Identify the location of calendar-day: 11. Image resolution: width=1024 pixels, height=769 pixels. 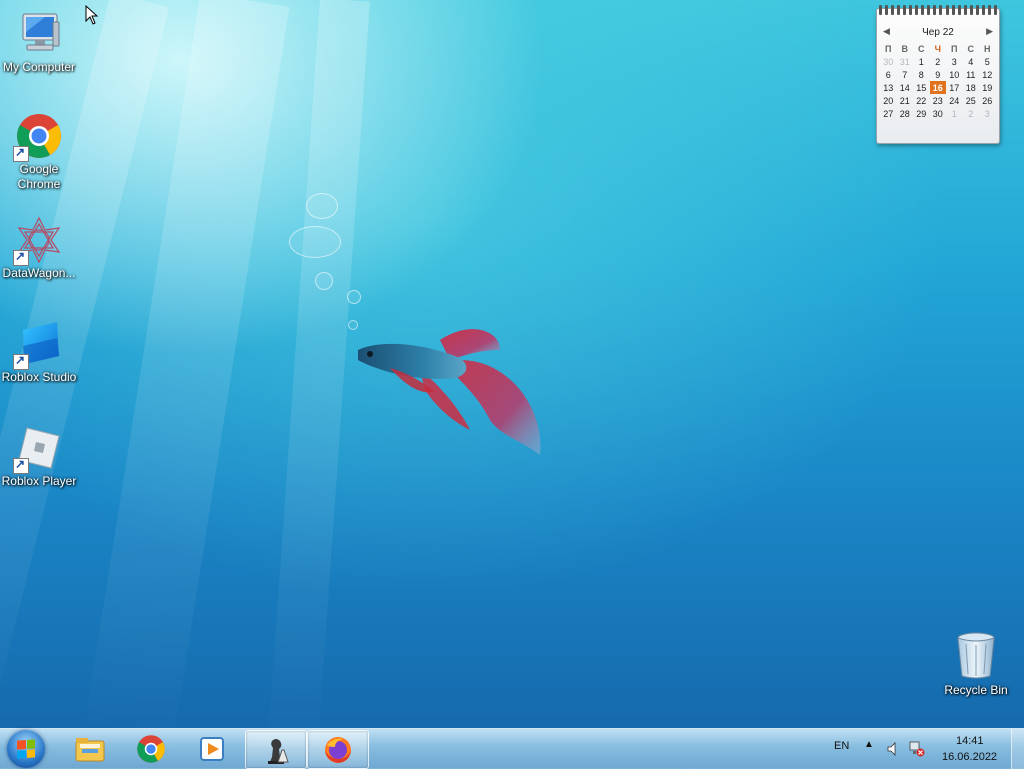
(971, 74).